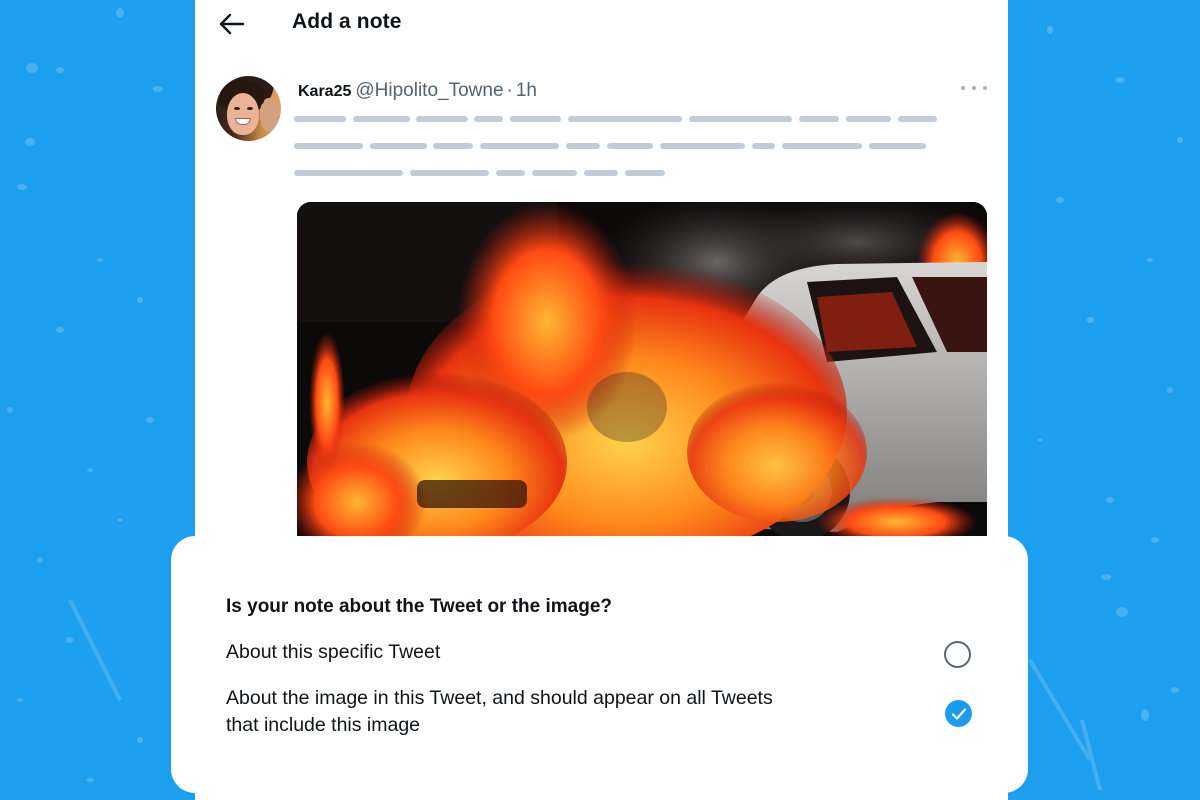 This screenshot has height=800, width=1200. I want to click on tweet-header: Kara25 @Hipolito_Towne · 1h, so click(417, 91).